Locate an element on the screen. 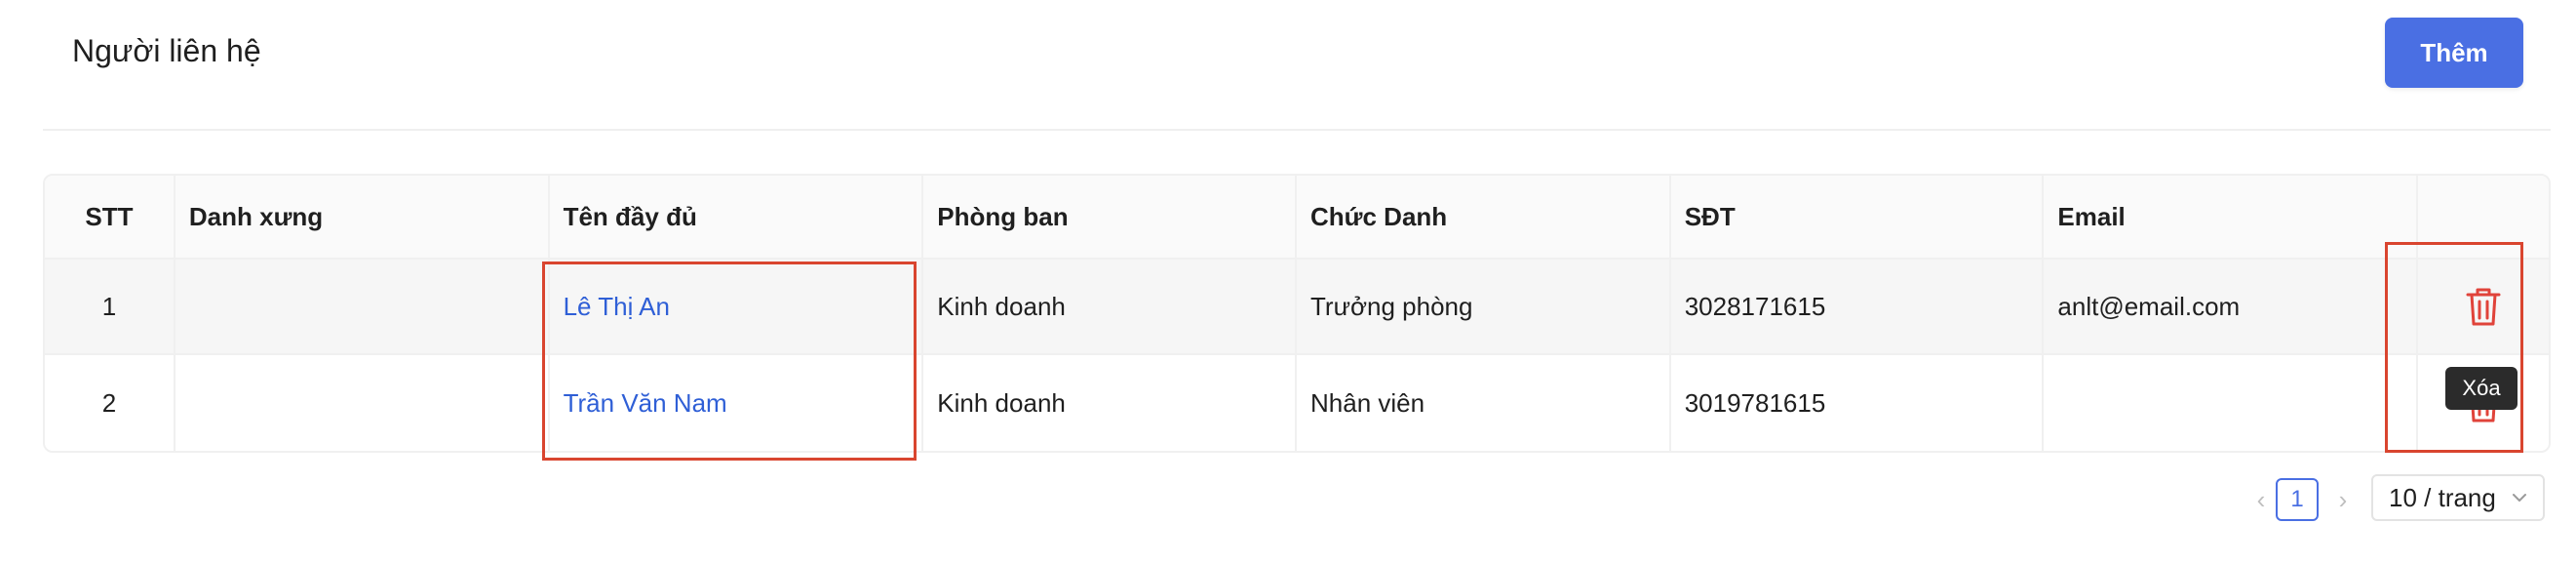 The image size is (2576, 564). cell-full-name: Trần Văn Nam is located at coordinates (737, 403).